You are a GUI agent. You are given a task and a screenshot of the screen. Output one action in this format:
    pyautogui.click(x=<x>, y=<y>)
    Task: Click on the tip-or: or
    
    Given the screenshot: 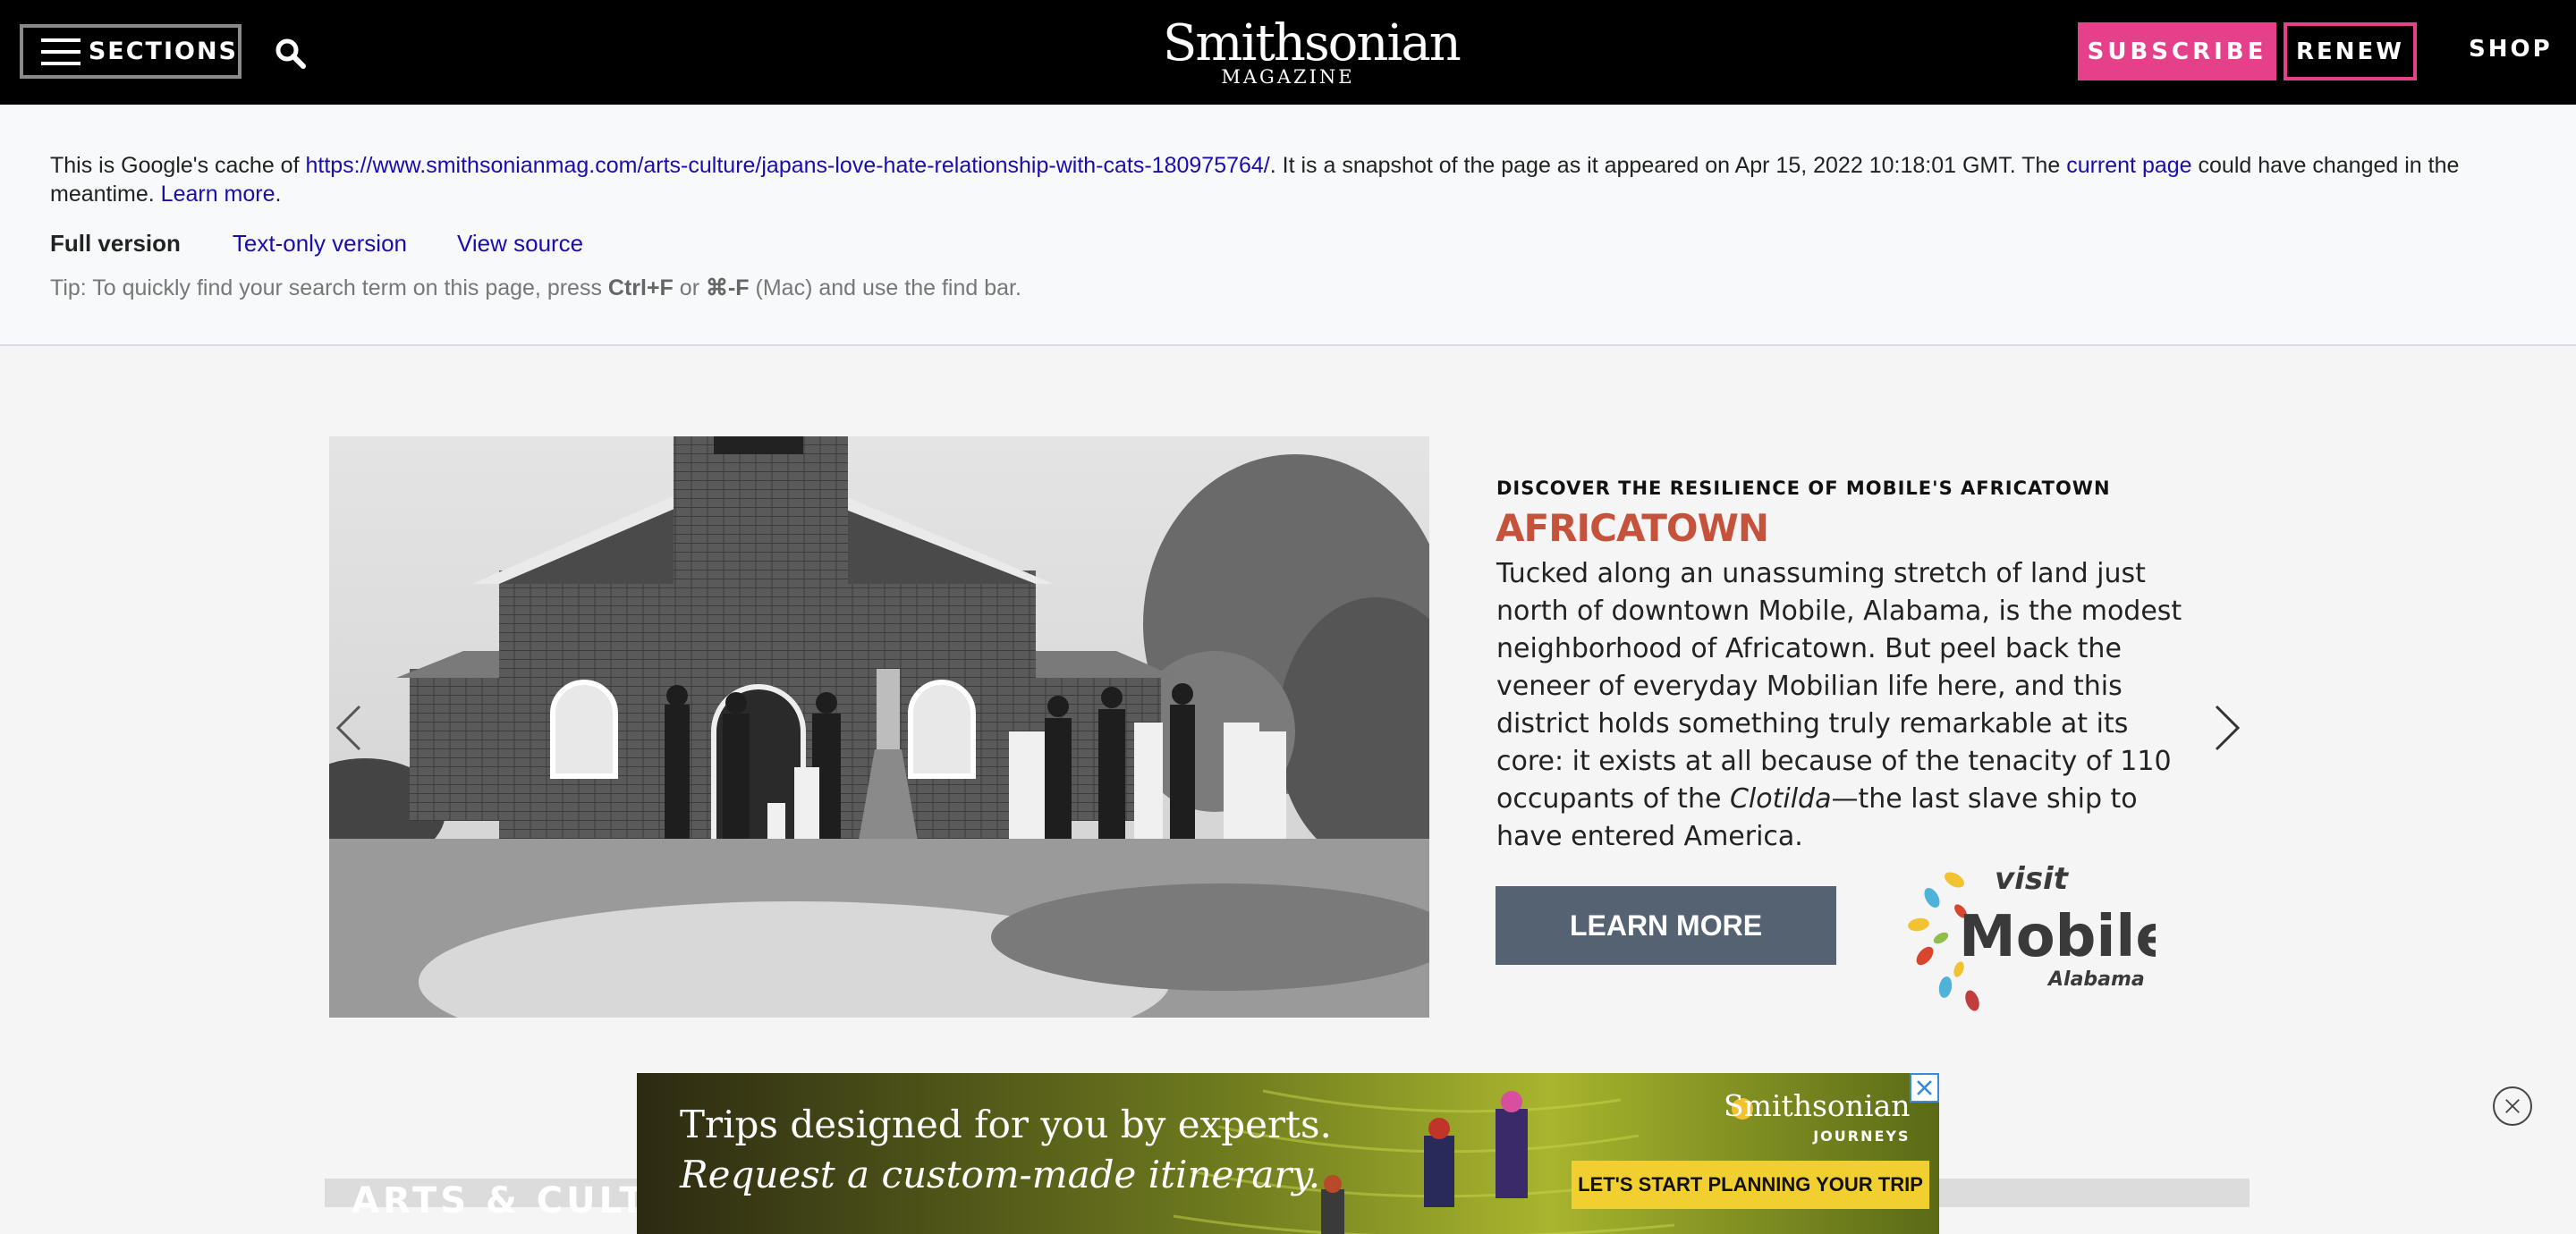 What is the action you would take?
    pyautogui.click(x=689, y=287)
    